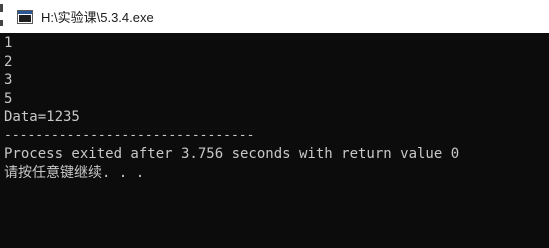  Describe the element at coordinates (8, 43) in the screenshot. I see `output-line: 1` at that location.